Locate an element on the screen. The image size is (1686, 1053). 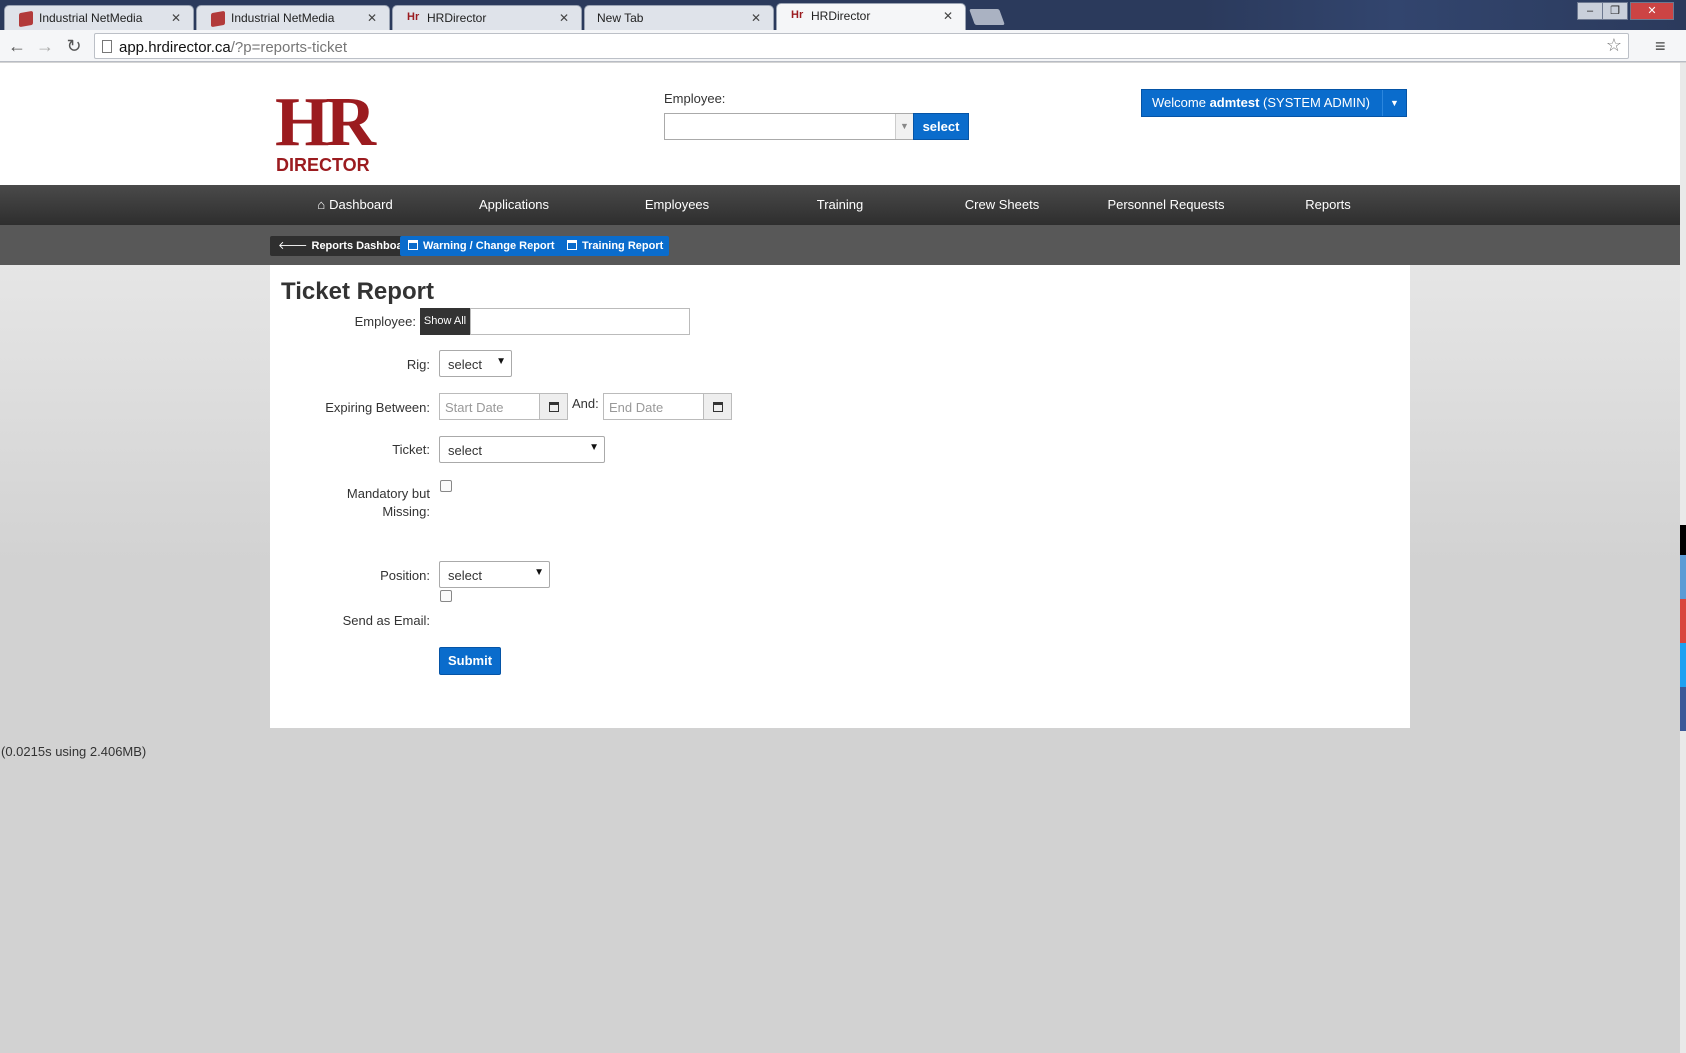
site-favicon-icon is located at coordinates (218, 19).